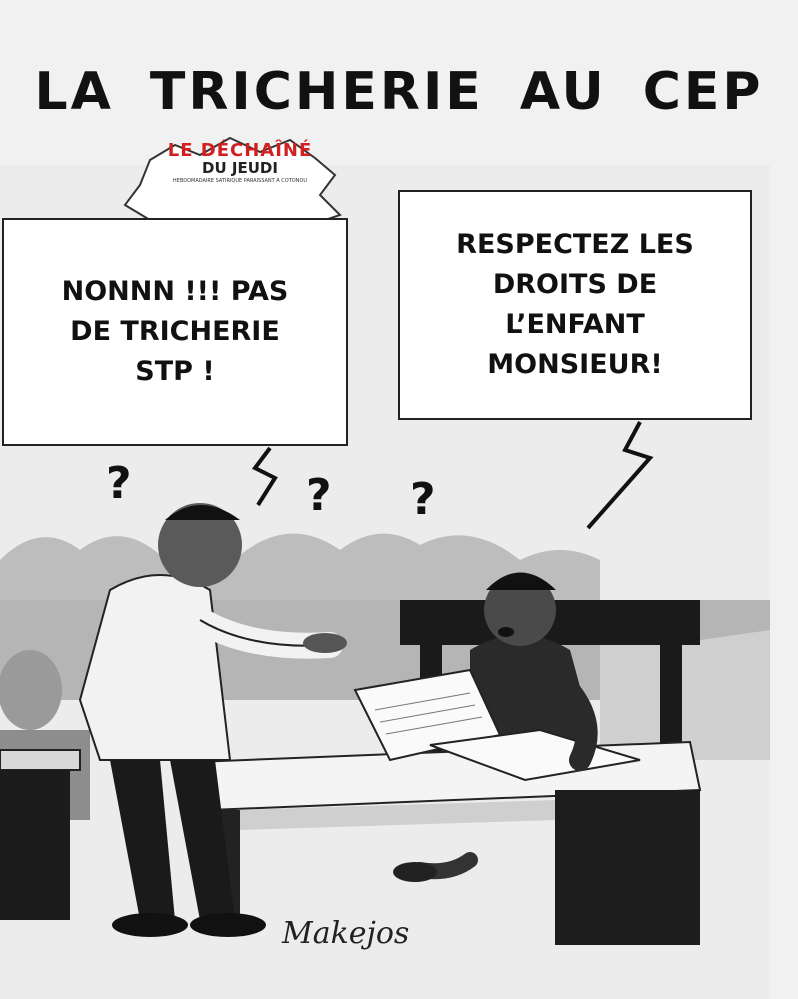 The height and width of the screenshot is (999, 798). I want to click on student-line: RESPECTEZ LES, so click(575, 244).